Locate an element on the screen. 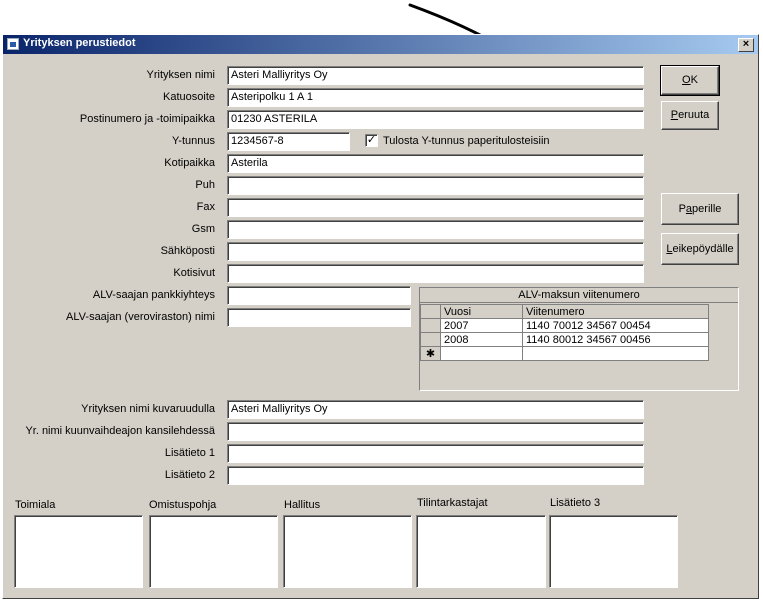 The image size is (763, 603). window-icon is located at coordinates (13, 44).